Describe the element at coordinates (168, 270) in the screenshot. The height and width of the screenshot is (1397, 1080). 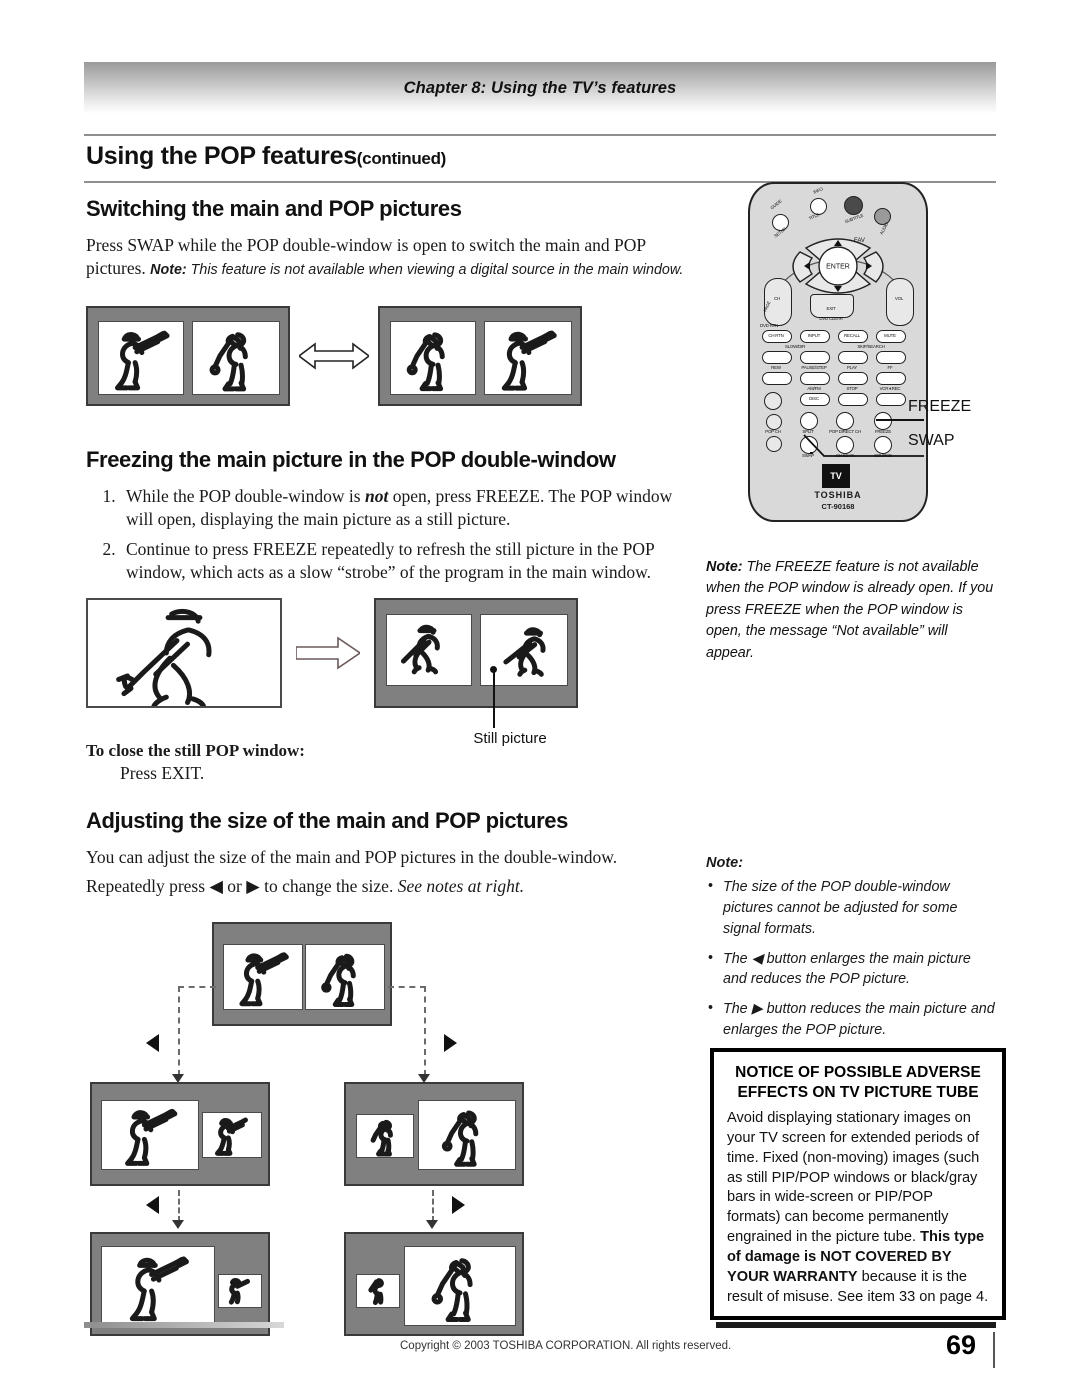
I see `swap-note-label: Note:` at that location.